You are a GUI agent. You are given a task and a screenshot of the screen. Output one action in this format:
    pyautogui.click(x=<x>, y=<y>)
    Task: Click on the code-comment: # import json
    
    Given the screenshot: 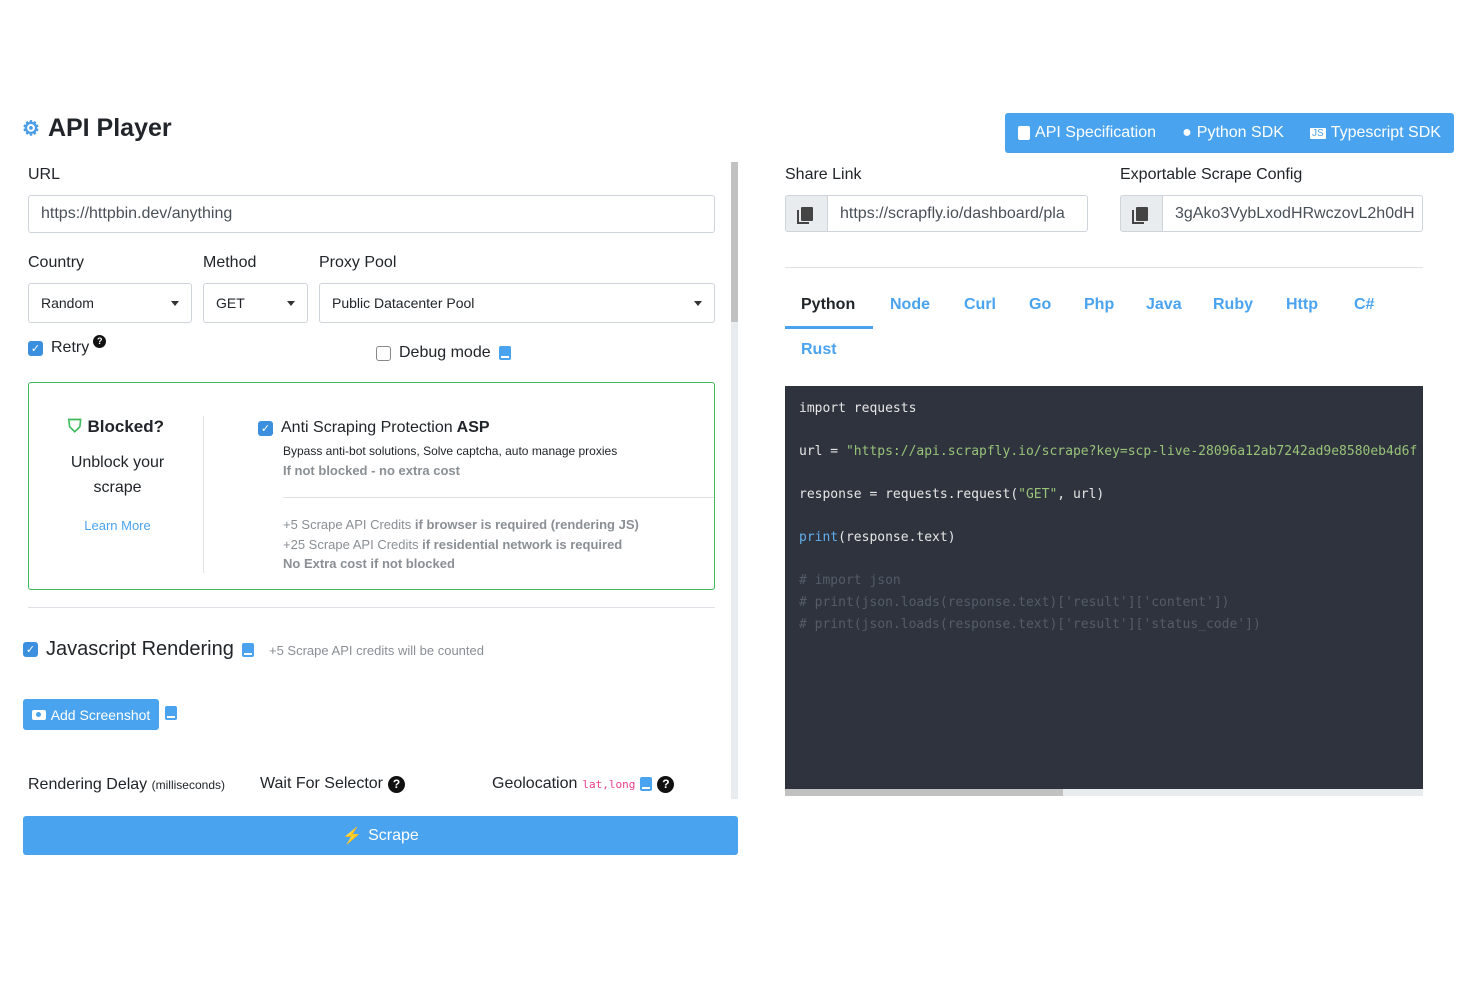 What is the action you would take?
    pyautogui.click(x=850, y=580)
    